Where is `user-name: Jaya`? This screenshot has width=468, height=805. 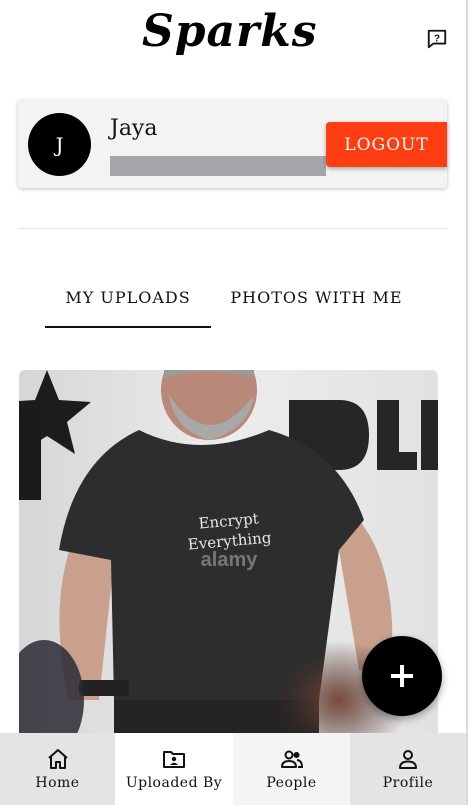
user-name: Jaya is located at coordinates (134, 128).